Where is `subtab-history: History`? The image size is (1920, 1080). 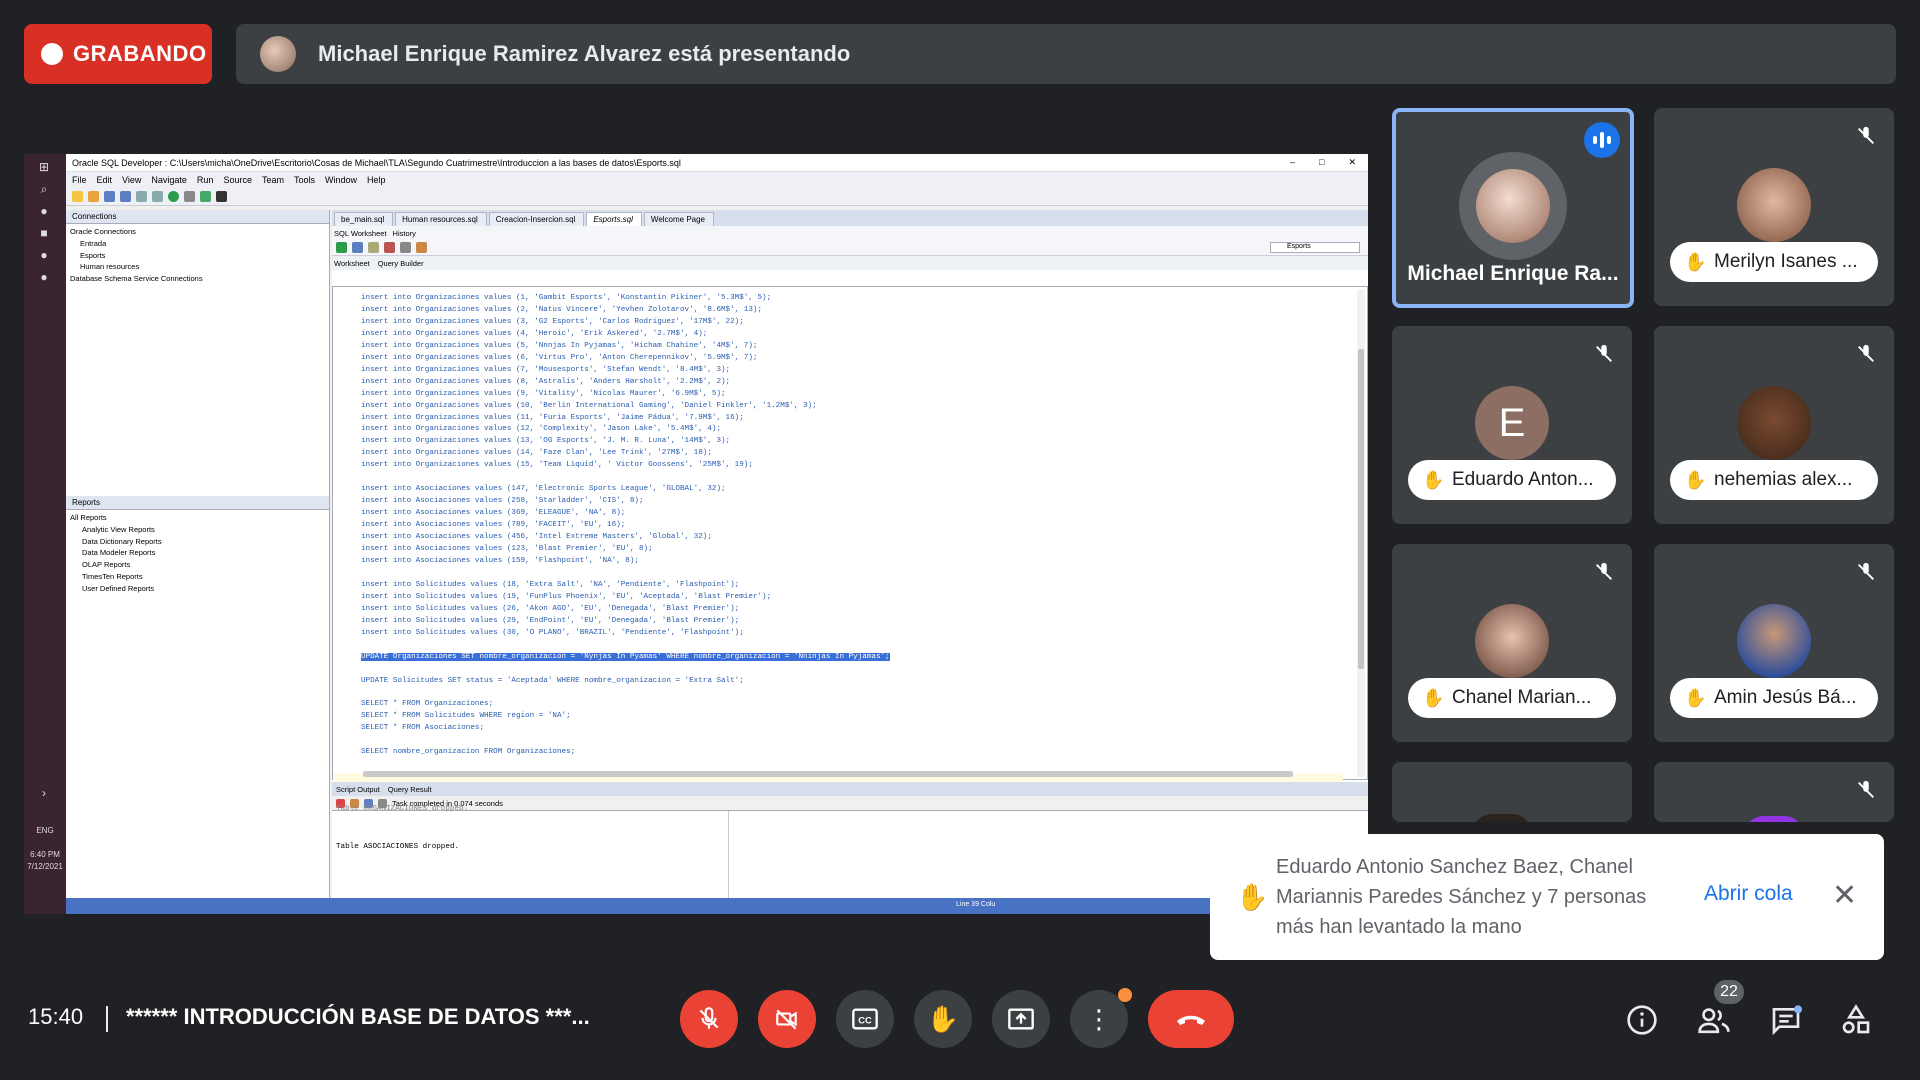 subtab-history: History is located at coordinates (404, 233).